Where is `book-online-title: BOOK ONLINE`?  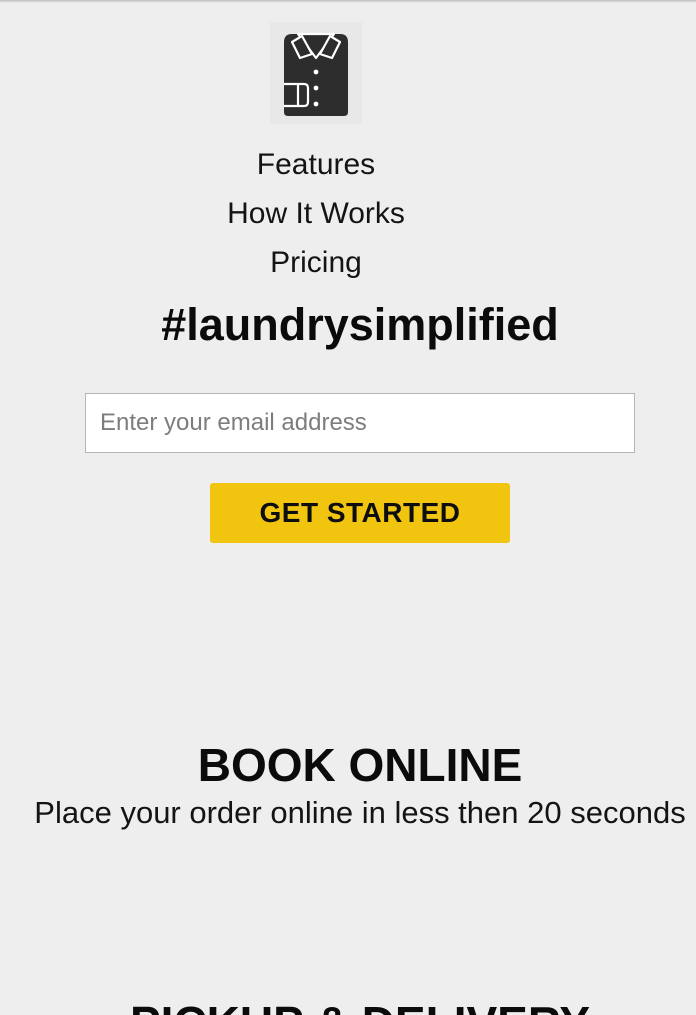
book-online-title: BOOK ONLINE is located at coordinates (360, 765).